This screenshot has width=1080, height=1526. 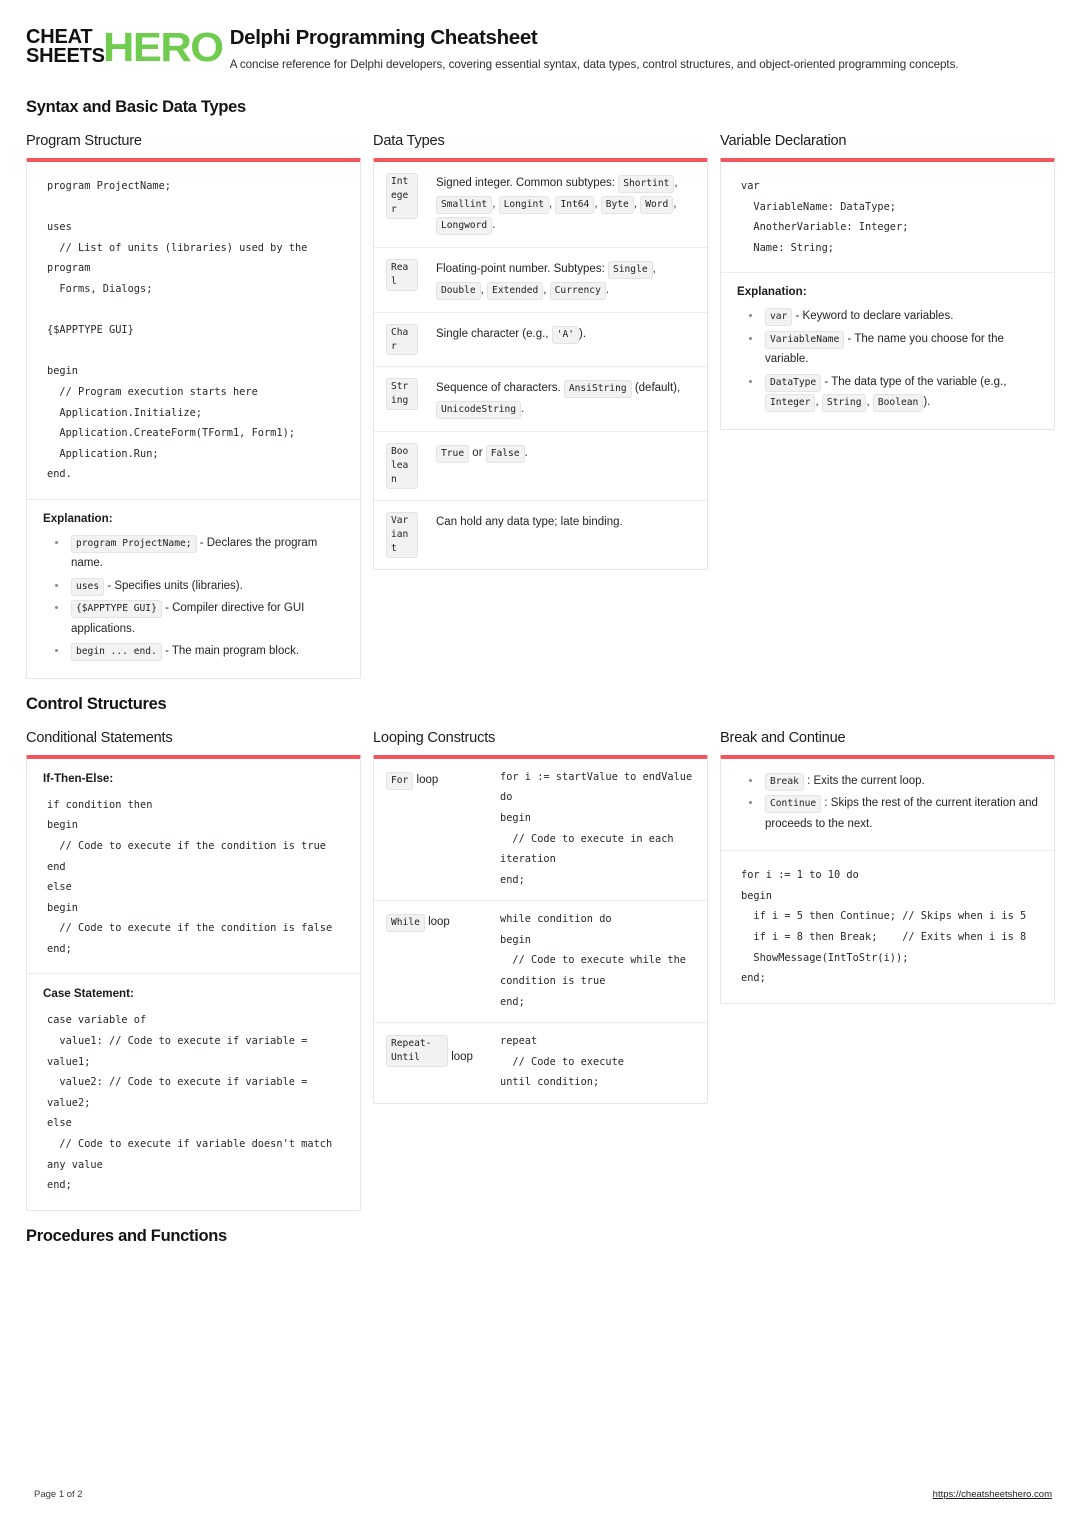 I want to click on data-type-description: Can hold any data type; late binding., so click(x=529, y=522).